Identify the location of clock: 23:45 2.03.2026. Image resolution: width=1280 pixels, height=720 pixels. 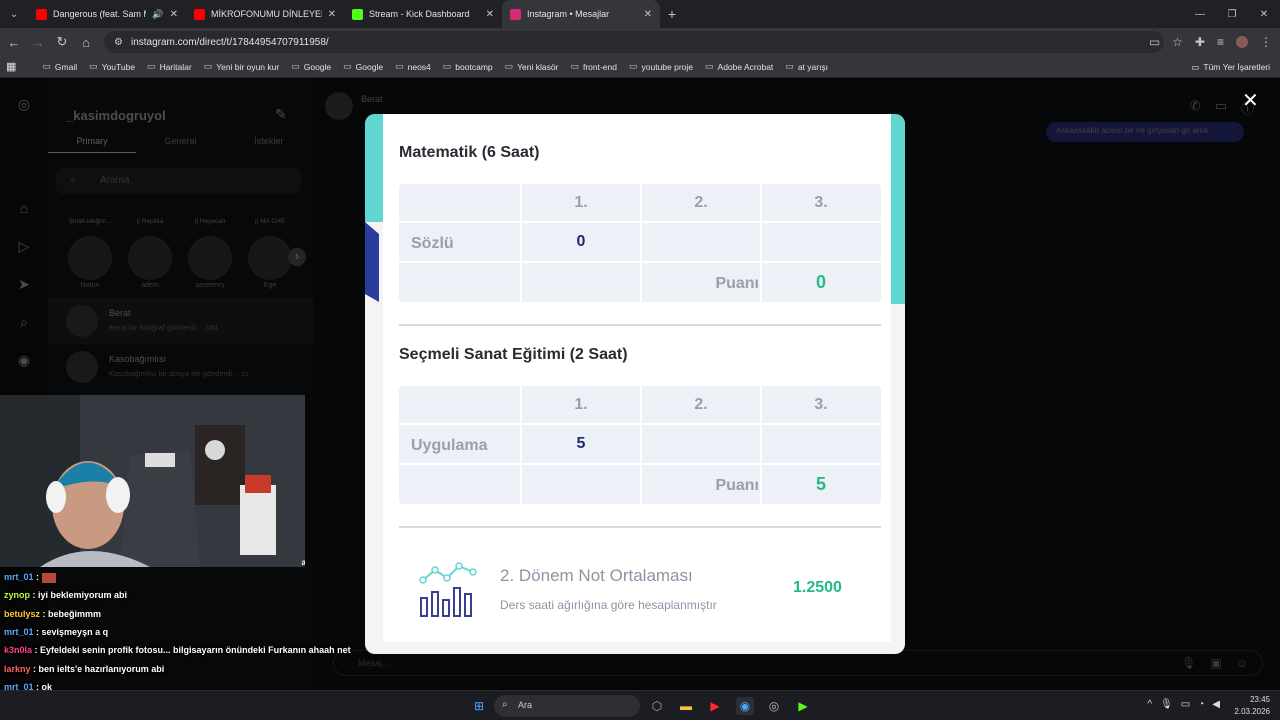
(1252, 706).